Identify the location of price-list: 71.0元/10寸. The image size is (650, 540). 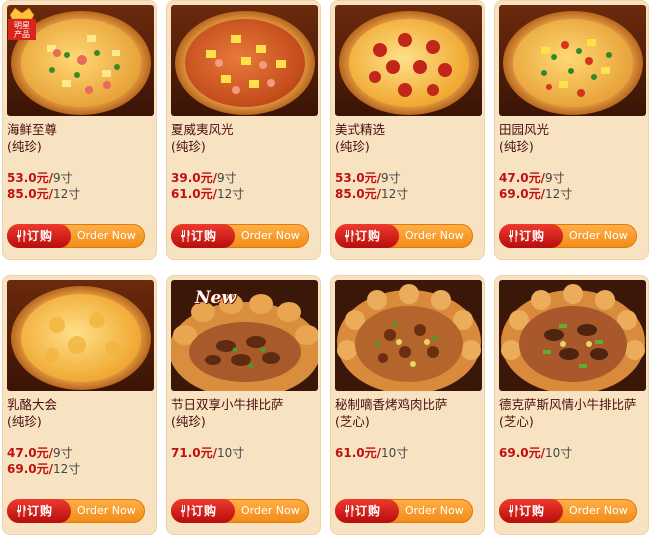
(244, 453).